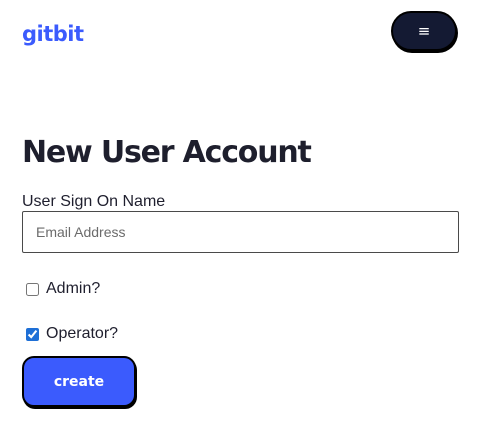 The height and width of the screenshot is (421, 477). Describe the element at coordinates (73, 289) in the screenshot. I see `admin-checkbox-label: Admin?` at that location.